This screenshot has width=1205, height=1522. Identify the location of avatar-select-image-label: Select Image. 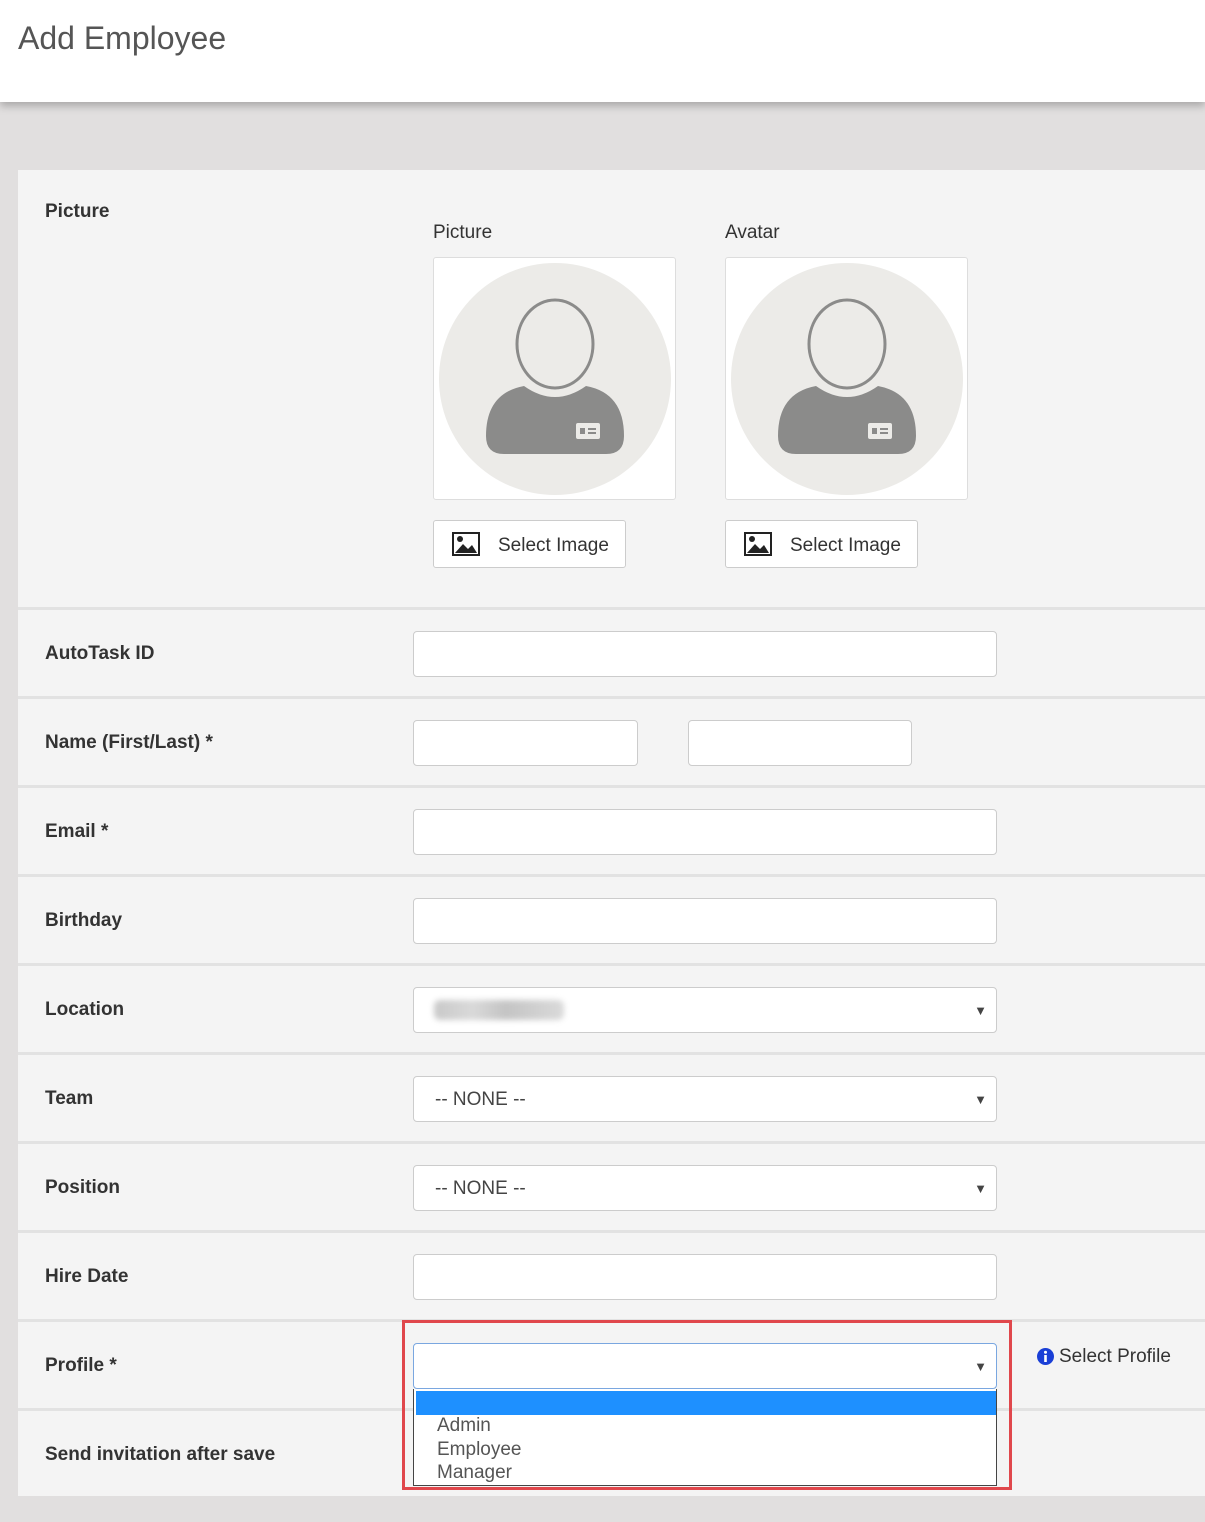
(845, 545).